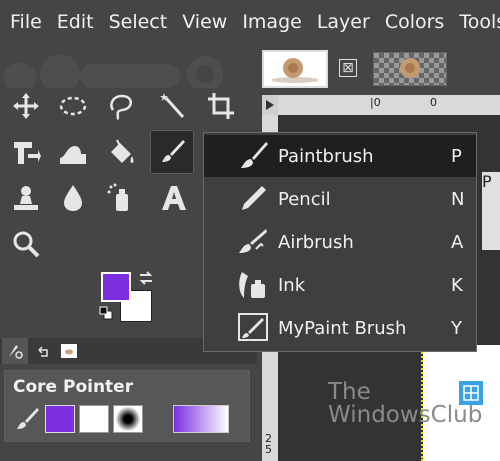 The image size is (500, 461). I want to click on paintbrush-tool-button, so click(172, 152).